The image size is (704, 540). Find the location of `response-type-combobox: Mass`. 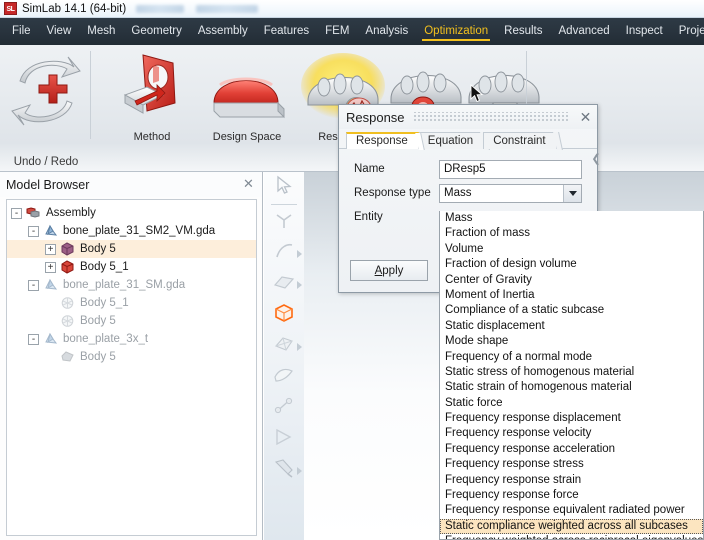

response-type-combobox: Mass is located at coordinates (510, 193).